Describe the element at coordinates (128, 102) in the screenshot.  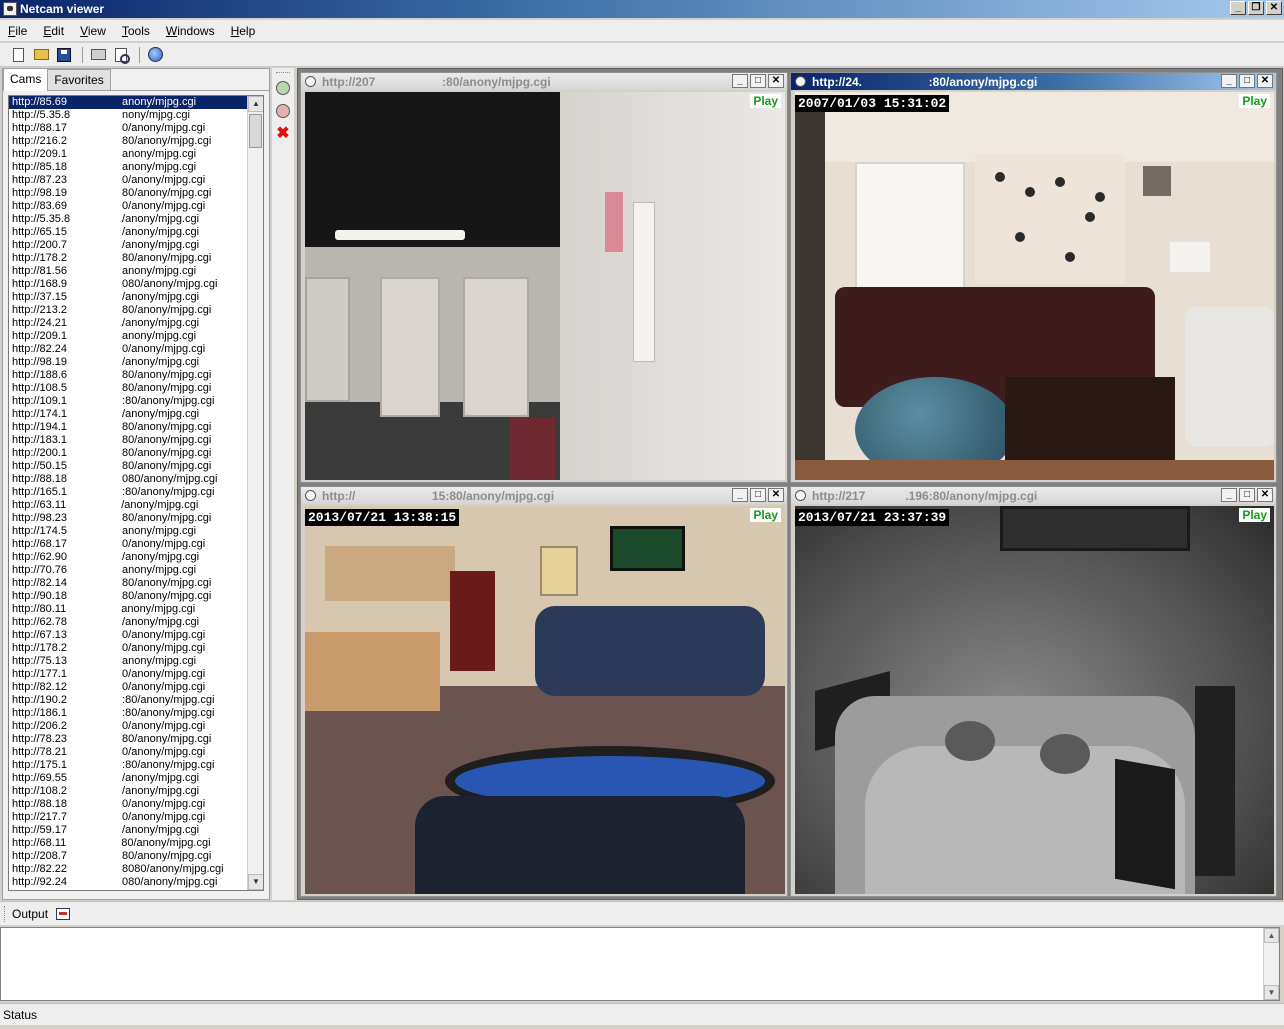
I see `cam-list-item: http://85.69 anony/mjpg.cgi` at that location.